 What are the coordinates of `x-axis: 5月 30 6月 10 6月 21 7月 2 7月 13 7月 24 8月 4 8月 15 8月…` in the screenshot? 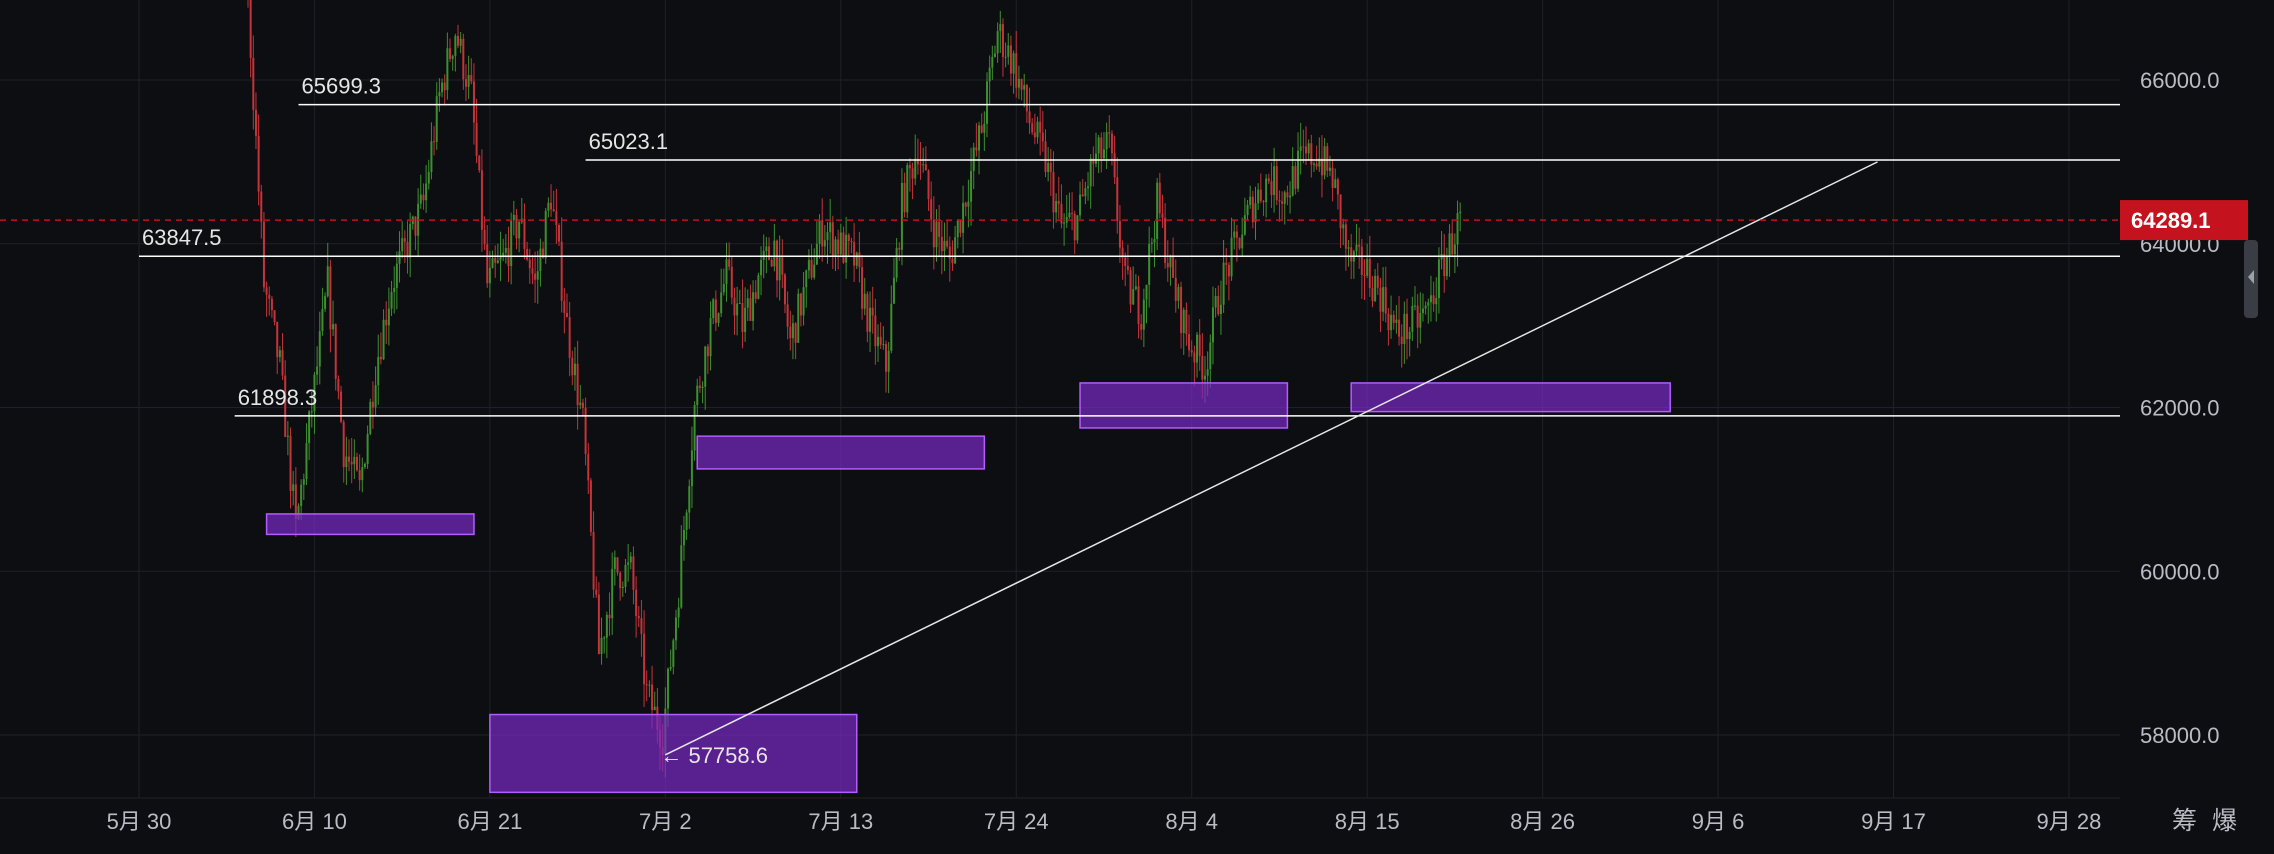 It's located at (1060, 815).